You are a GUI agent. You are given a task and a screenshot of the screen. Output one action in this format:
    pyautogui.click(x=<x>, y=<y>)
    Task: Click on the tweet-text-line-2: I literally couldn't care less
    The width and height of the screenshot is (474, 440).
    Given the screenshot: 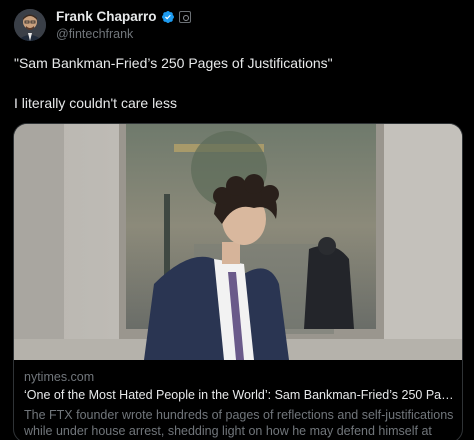 What is the action you would take?
    pyautogui.click(x=95, y=103)
    